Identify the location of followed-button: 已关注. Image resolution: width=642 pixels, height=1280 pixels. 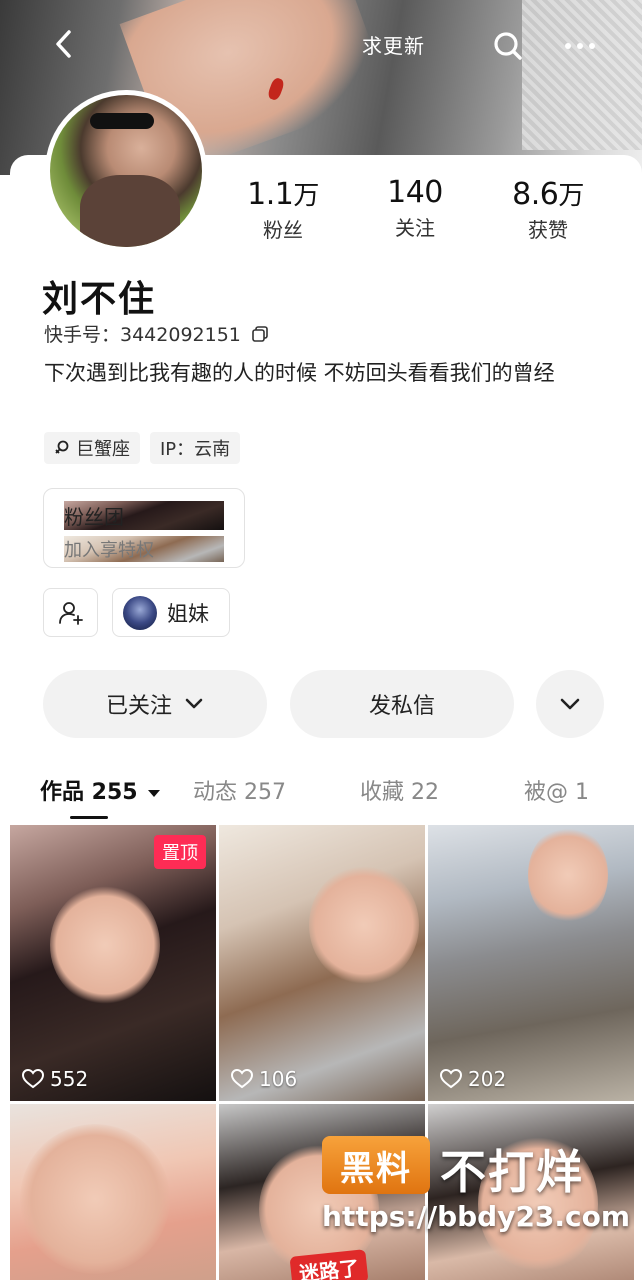
(155, 704).